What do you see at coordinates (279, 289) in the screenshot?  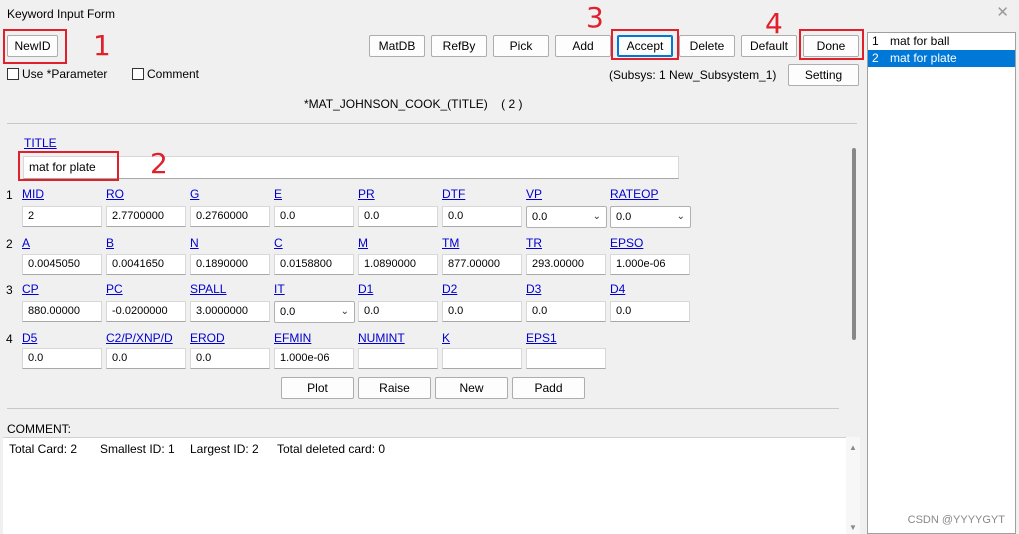 I see `field-label-it: IT` at bounding box center [279, 289].